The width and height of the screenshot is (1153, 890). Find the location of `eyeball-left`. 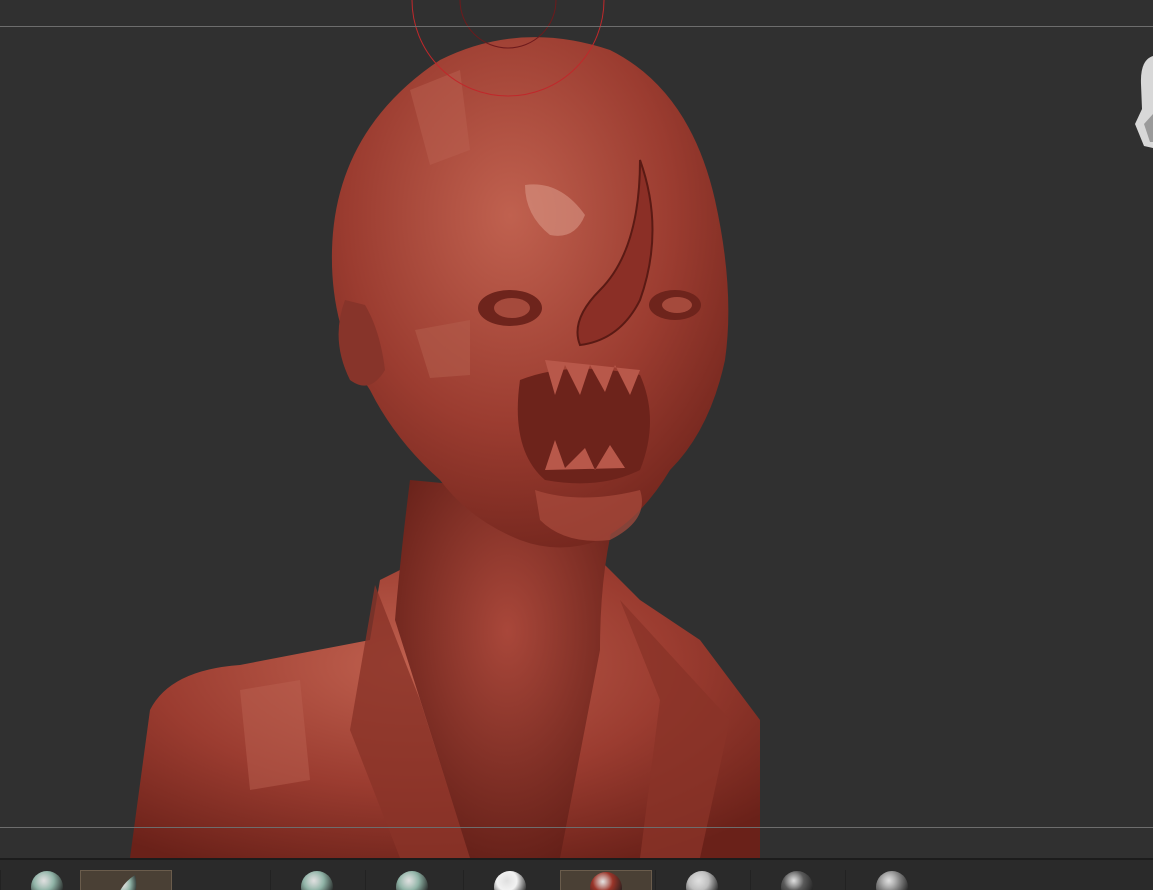

eyeball-left is located at coordinates (512, 308).